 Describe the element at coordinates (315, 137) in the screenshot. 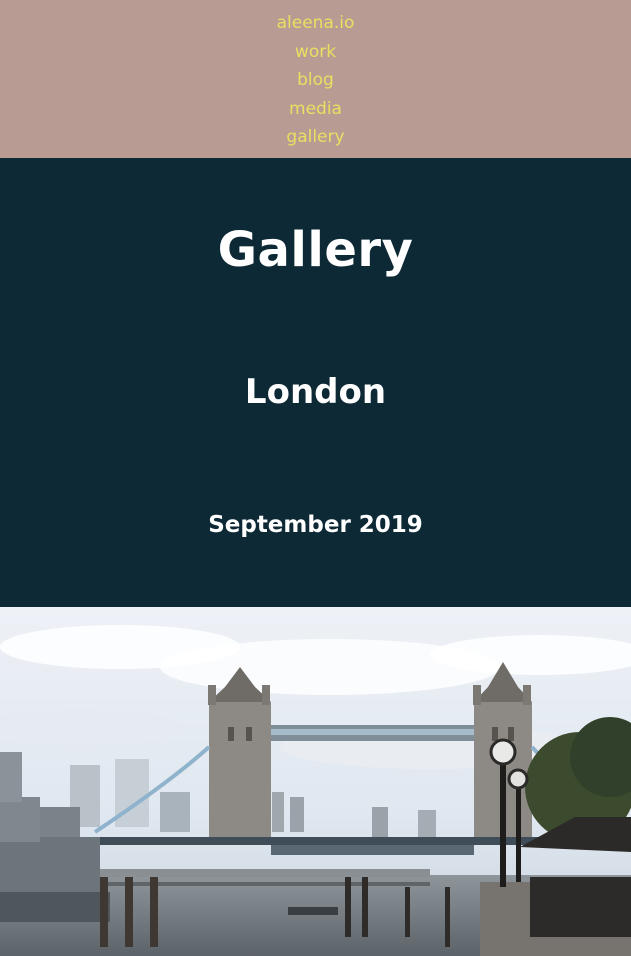

I see `nav-link-gallery: gallery` at that location.